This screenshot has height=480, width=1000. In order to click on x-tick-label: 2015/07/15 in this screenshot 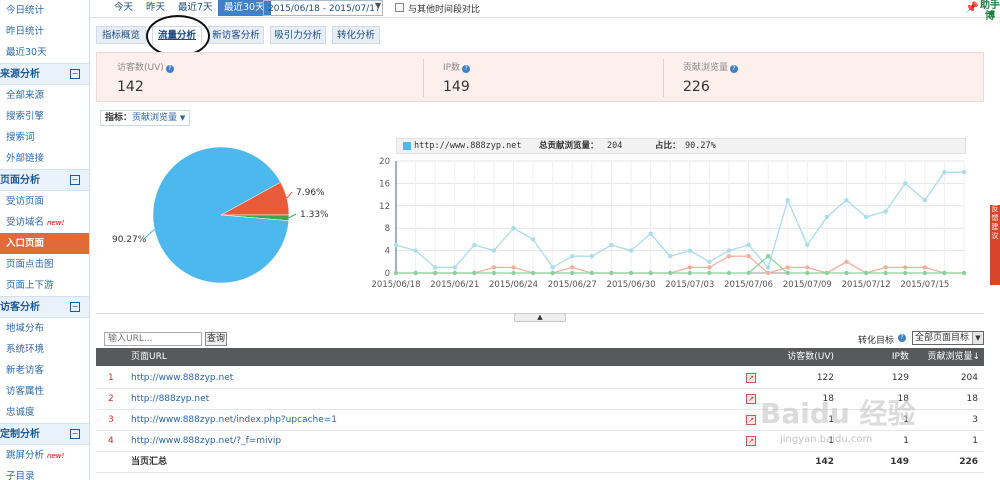, I will do `click(924, 285)`.